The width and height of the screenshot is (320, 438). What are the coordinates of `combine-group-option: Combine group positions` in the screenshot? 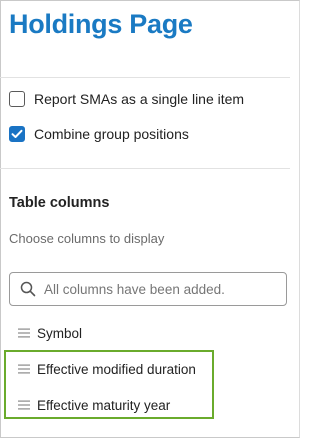 It's located at (99, 134).